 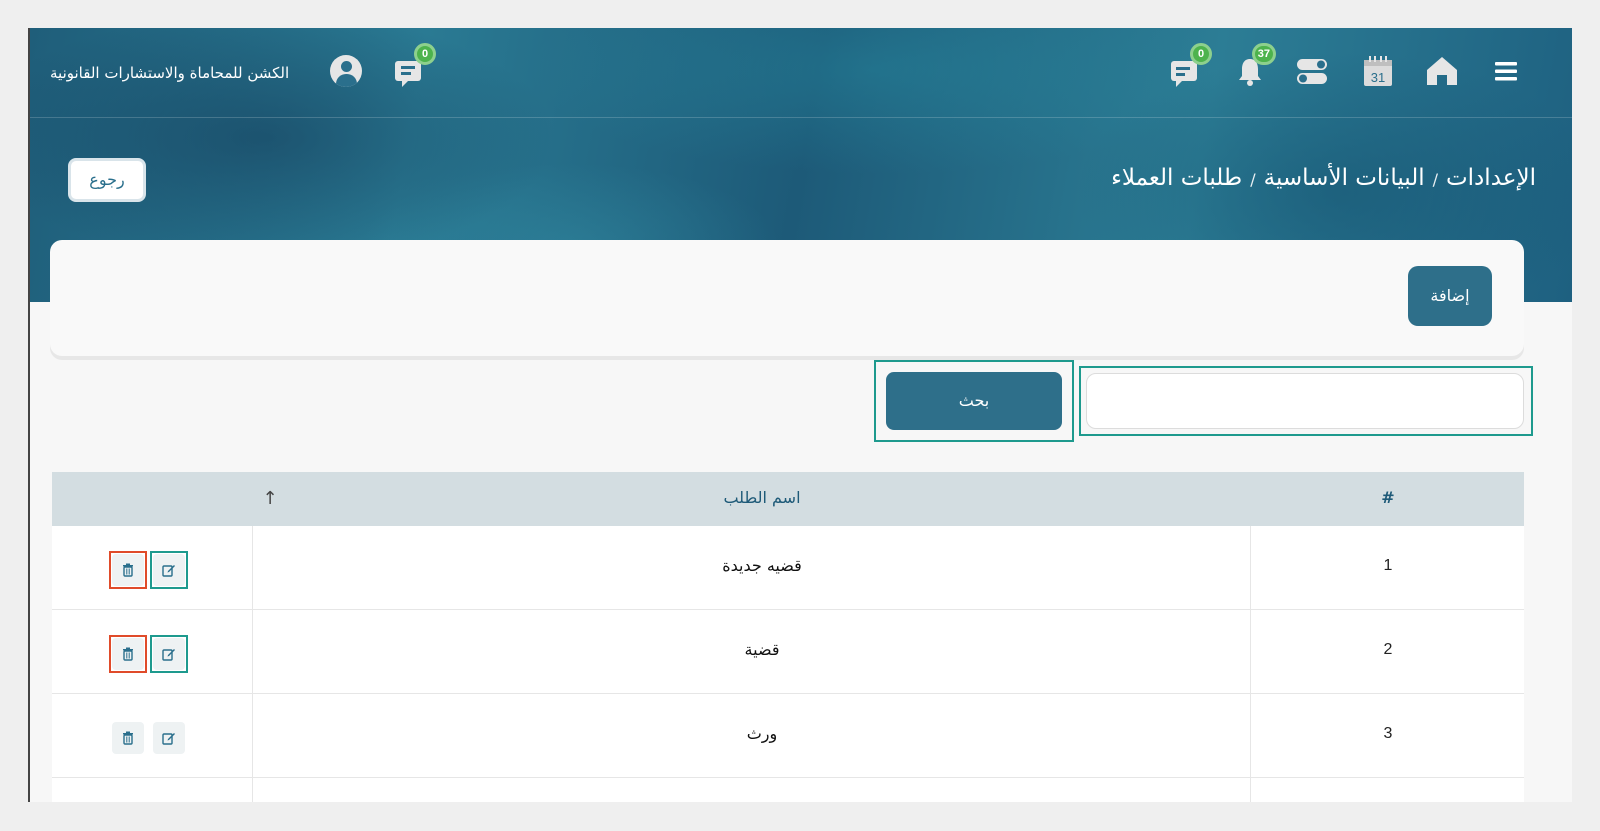 I want to click on bell-icon: 37, so click(x=1254, y=66).